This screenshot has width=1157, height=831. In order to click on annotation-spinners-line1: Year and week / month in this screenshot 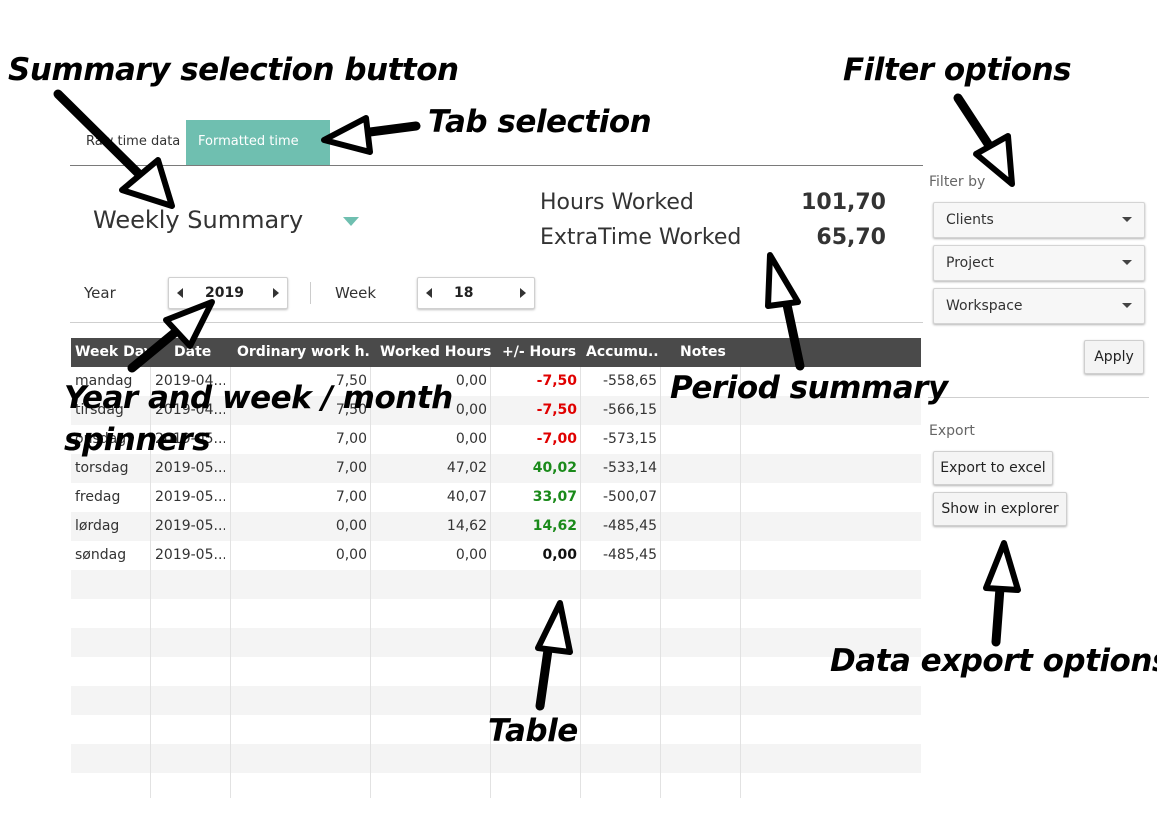, I will do `click(258, 398)`.